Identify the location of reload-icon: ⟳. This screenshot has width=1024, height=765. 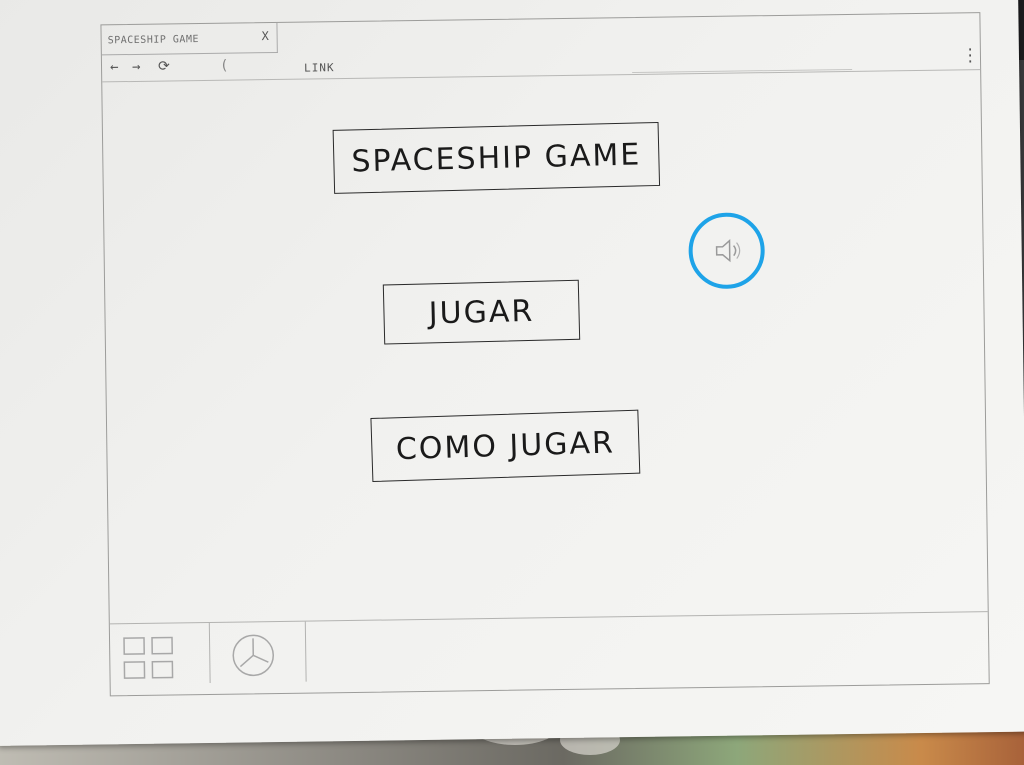
(164, 66).